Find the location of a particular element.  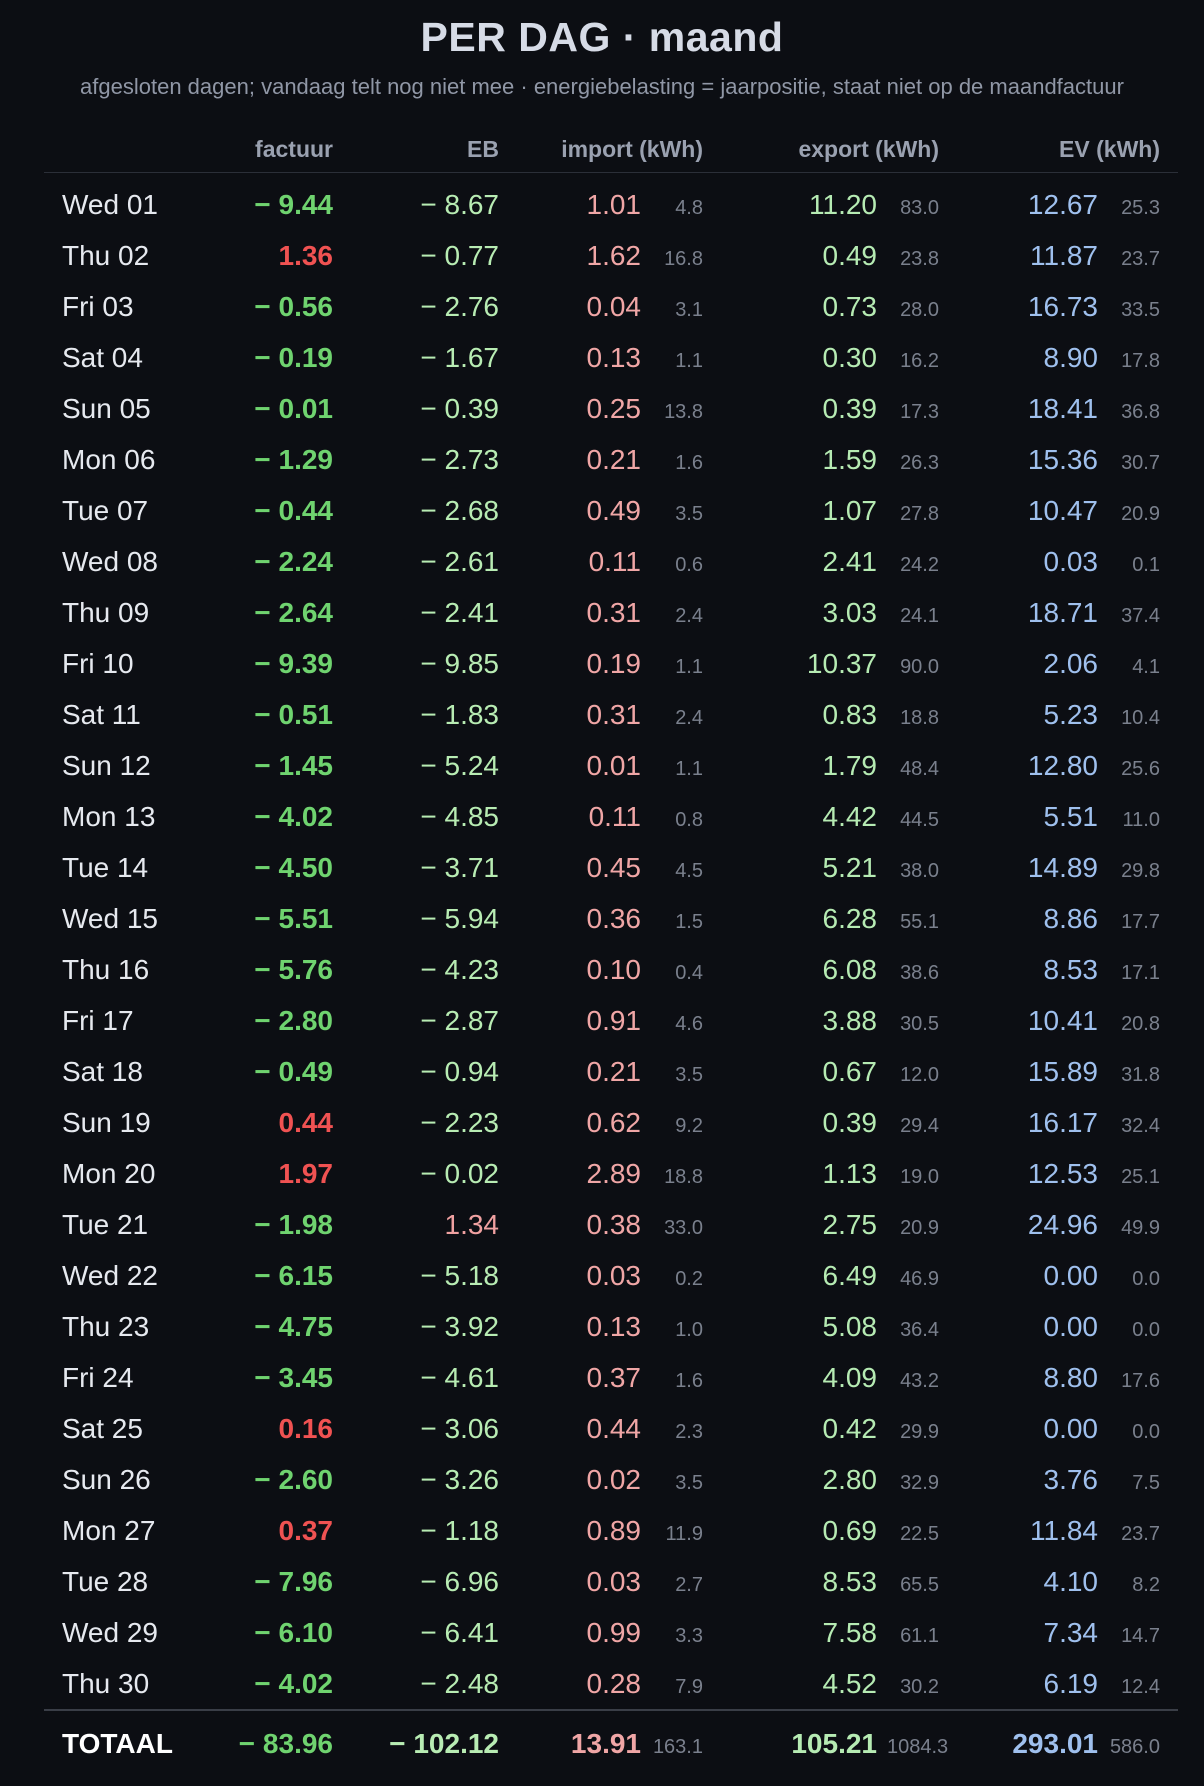

row-ev-value: 12.53 is located at coordinates (1062, 1173).